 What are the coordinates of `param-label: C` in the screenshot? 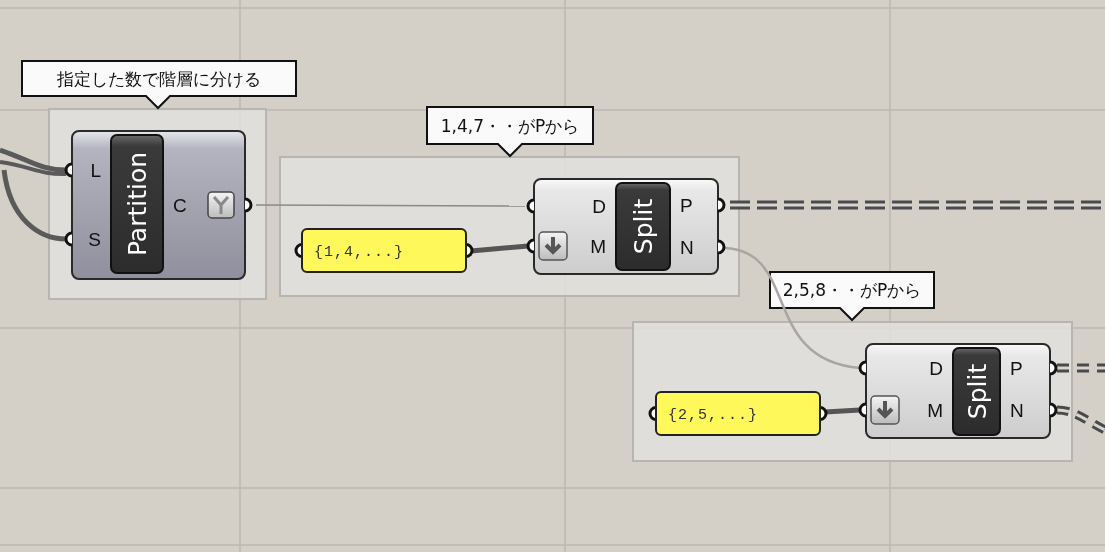 It's located at (180, 205).